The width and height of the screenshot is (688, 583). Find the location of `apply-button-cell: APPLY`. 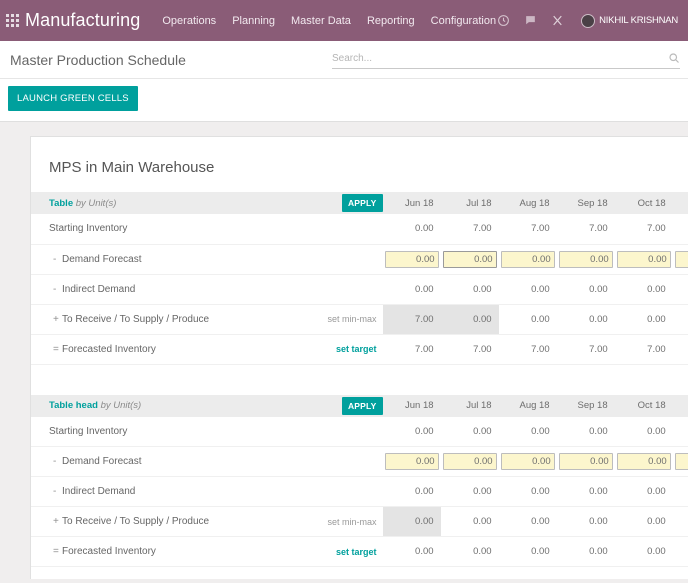

apply-button-cell: APPLY is located at coordinates (331, 405).